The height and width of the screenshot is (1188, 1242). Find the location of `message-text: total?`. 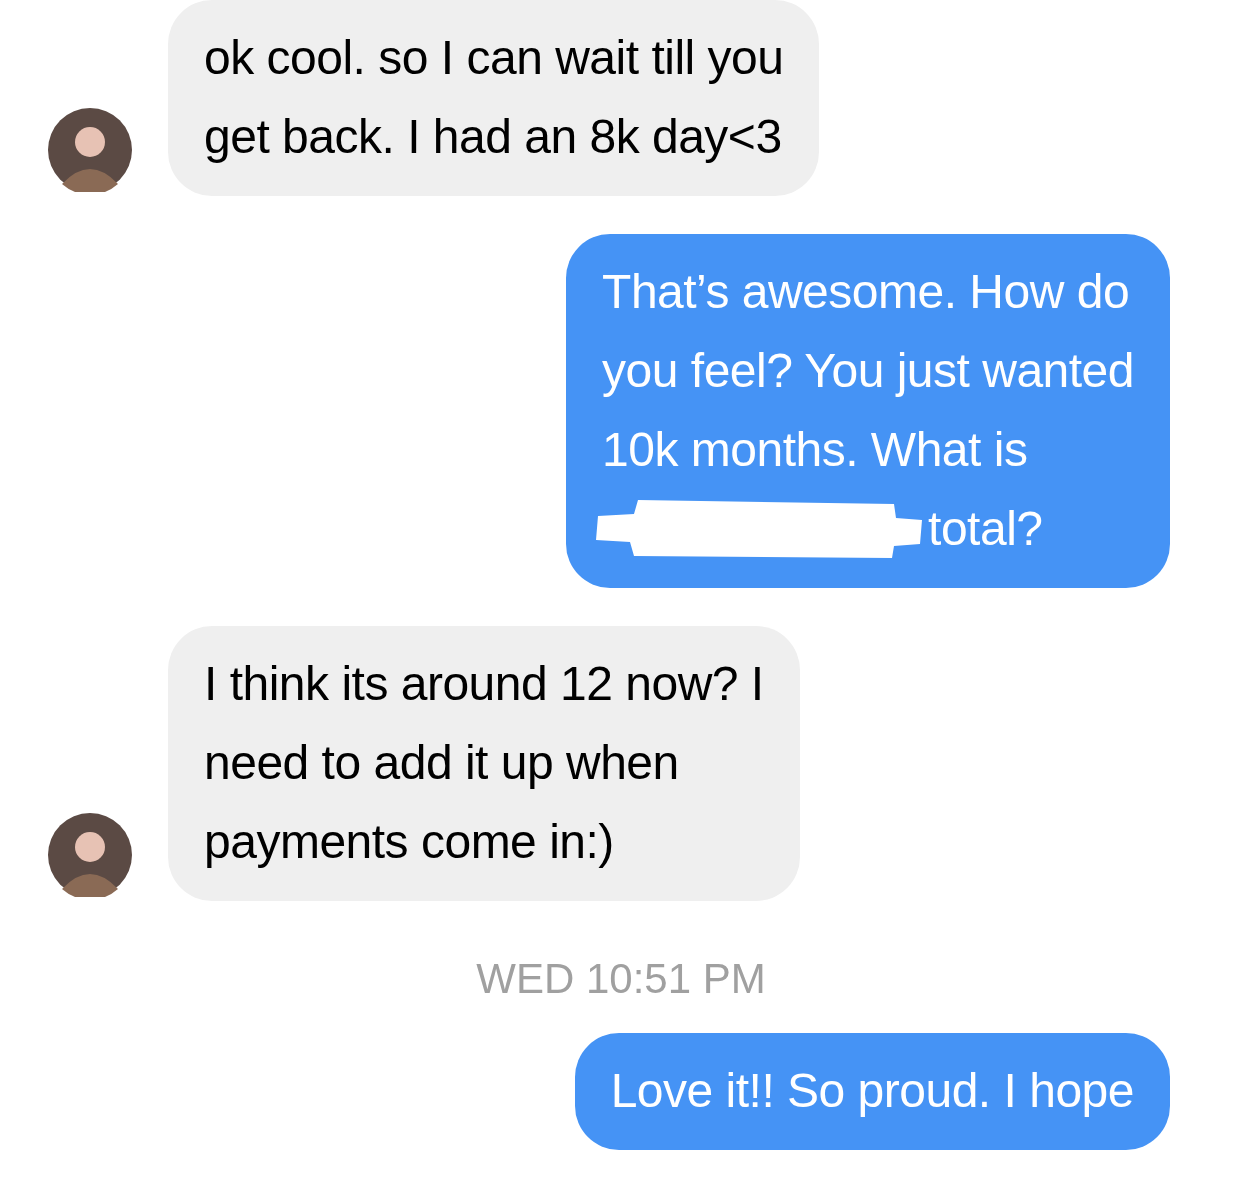

message-text: total? is located at coordinates (985, 529).